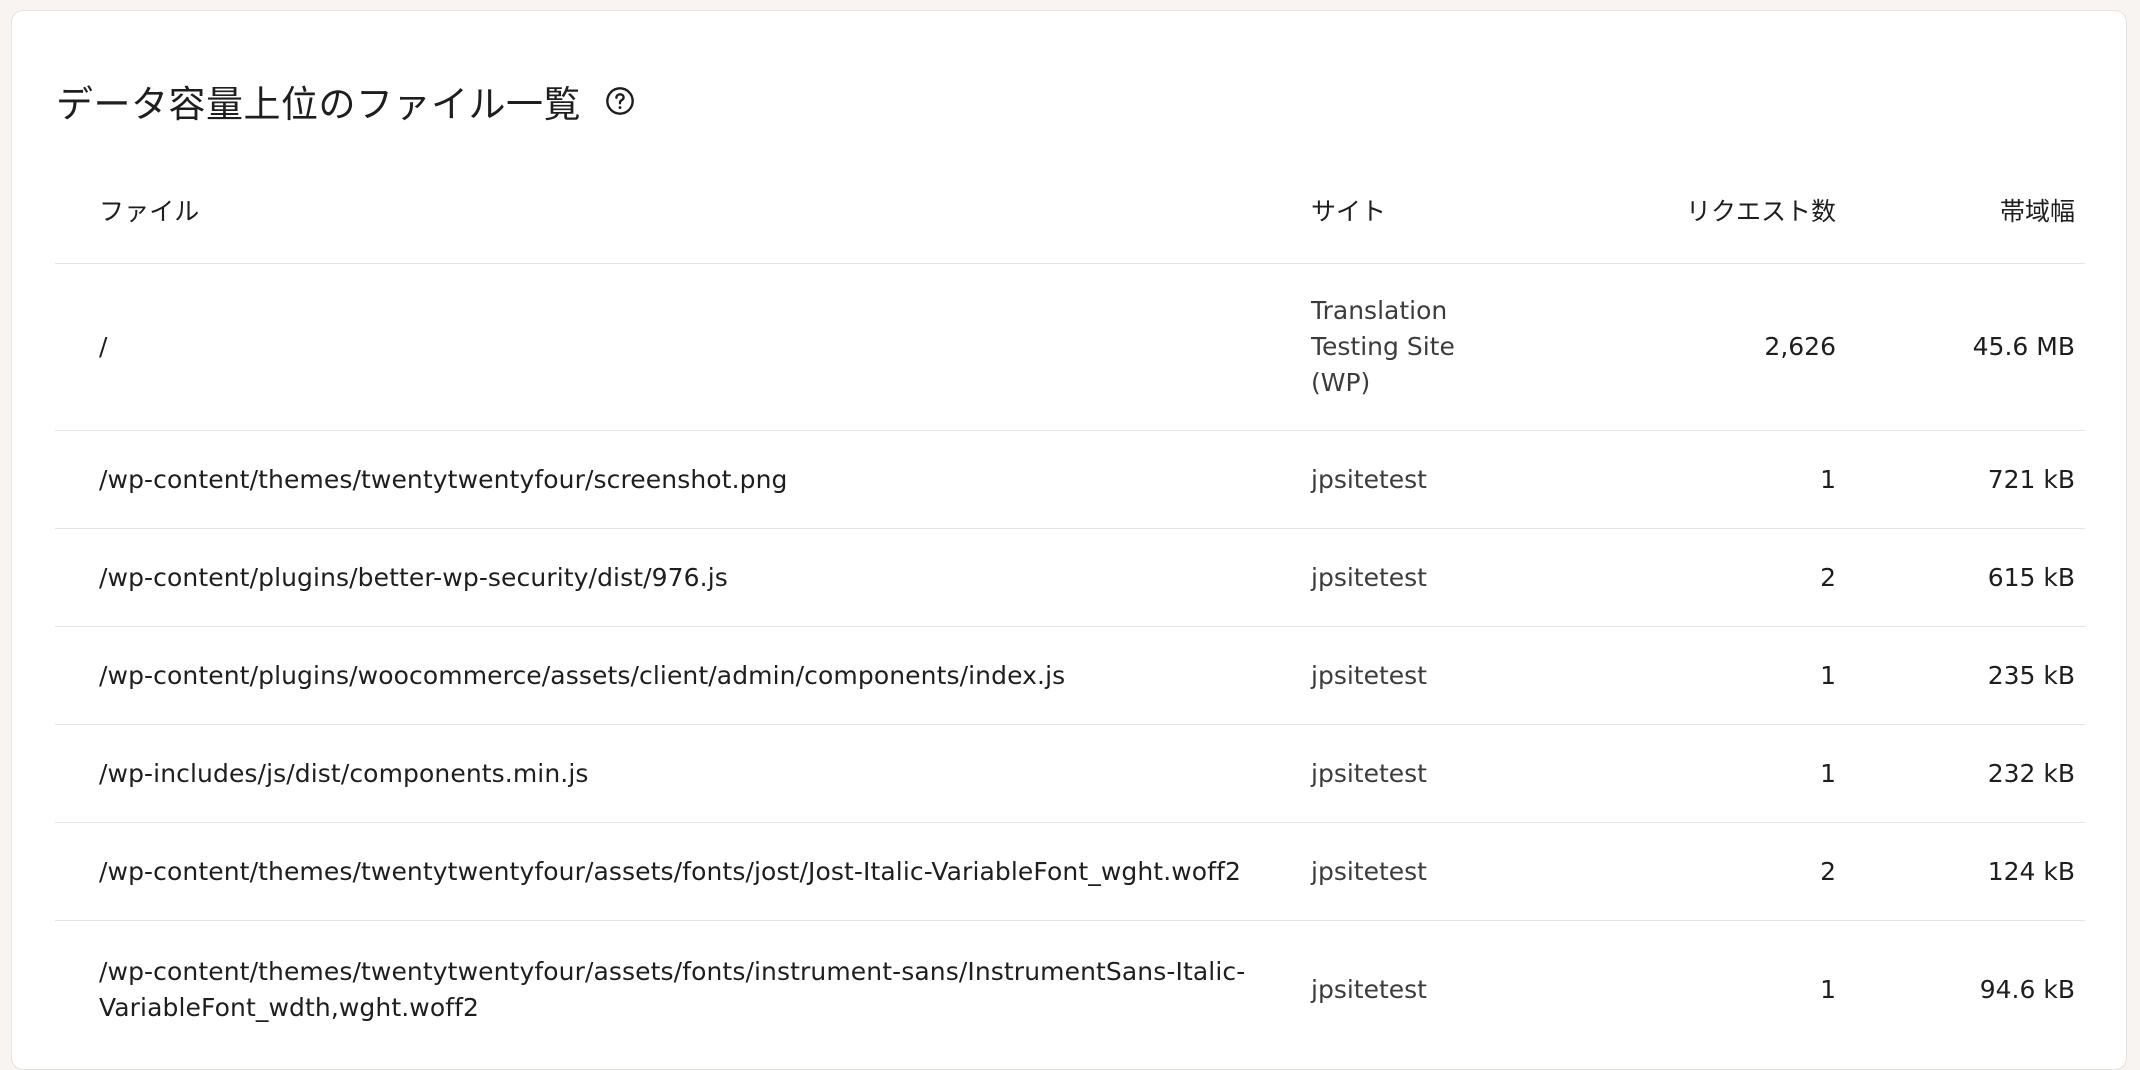 Image resolution: width=2140 pixels, height=1070 pixels. What do you see at coordinates (103, 346) in the screenshot?
I see `file-path: /` at bounding box center [103, 346].